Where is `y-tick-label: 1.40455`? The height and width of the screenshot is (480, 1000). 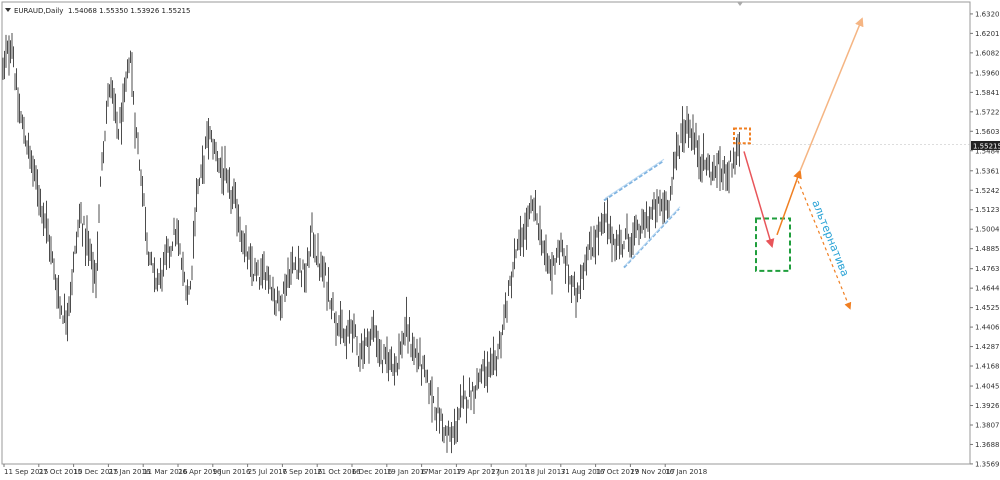
y-tick-label: 1.40455 is located at coordinates (987, 387).